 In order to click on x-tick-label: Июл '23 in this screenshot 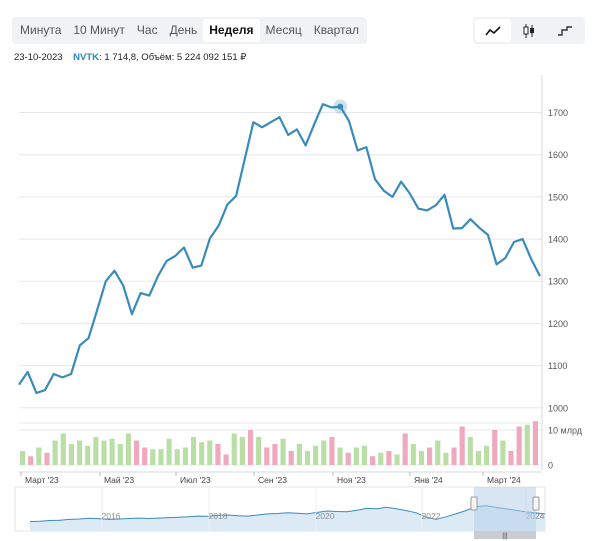, I will do `click(195, 480)`.